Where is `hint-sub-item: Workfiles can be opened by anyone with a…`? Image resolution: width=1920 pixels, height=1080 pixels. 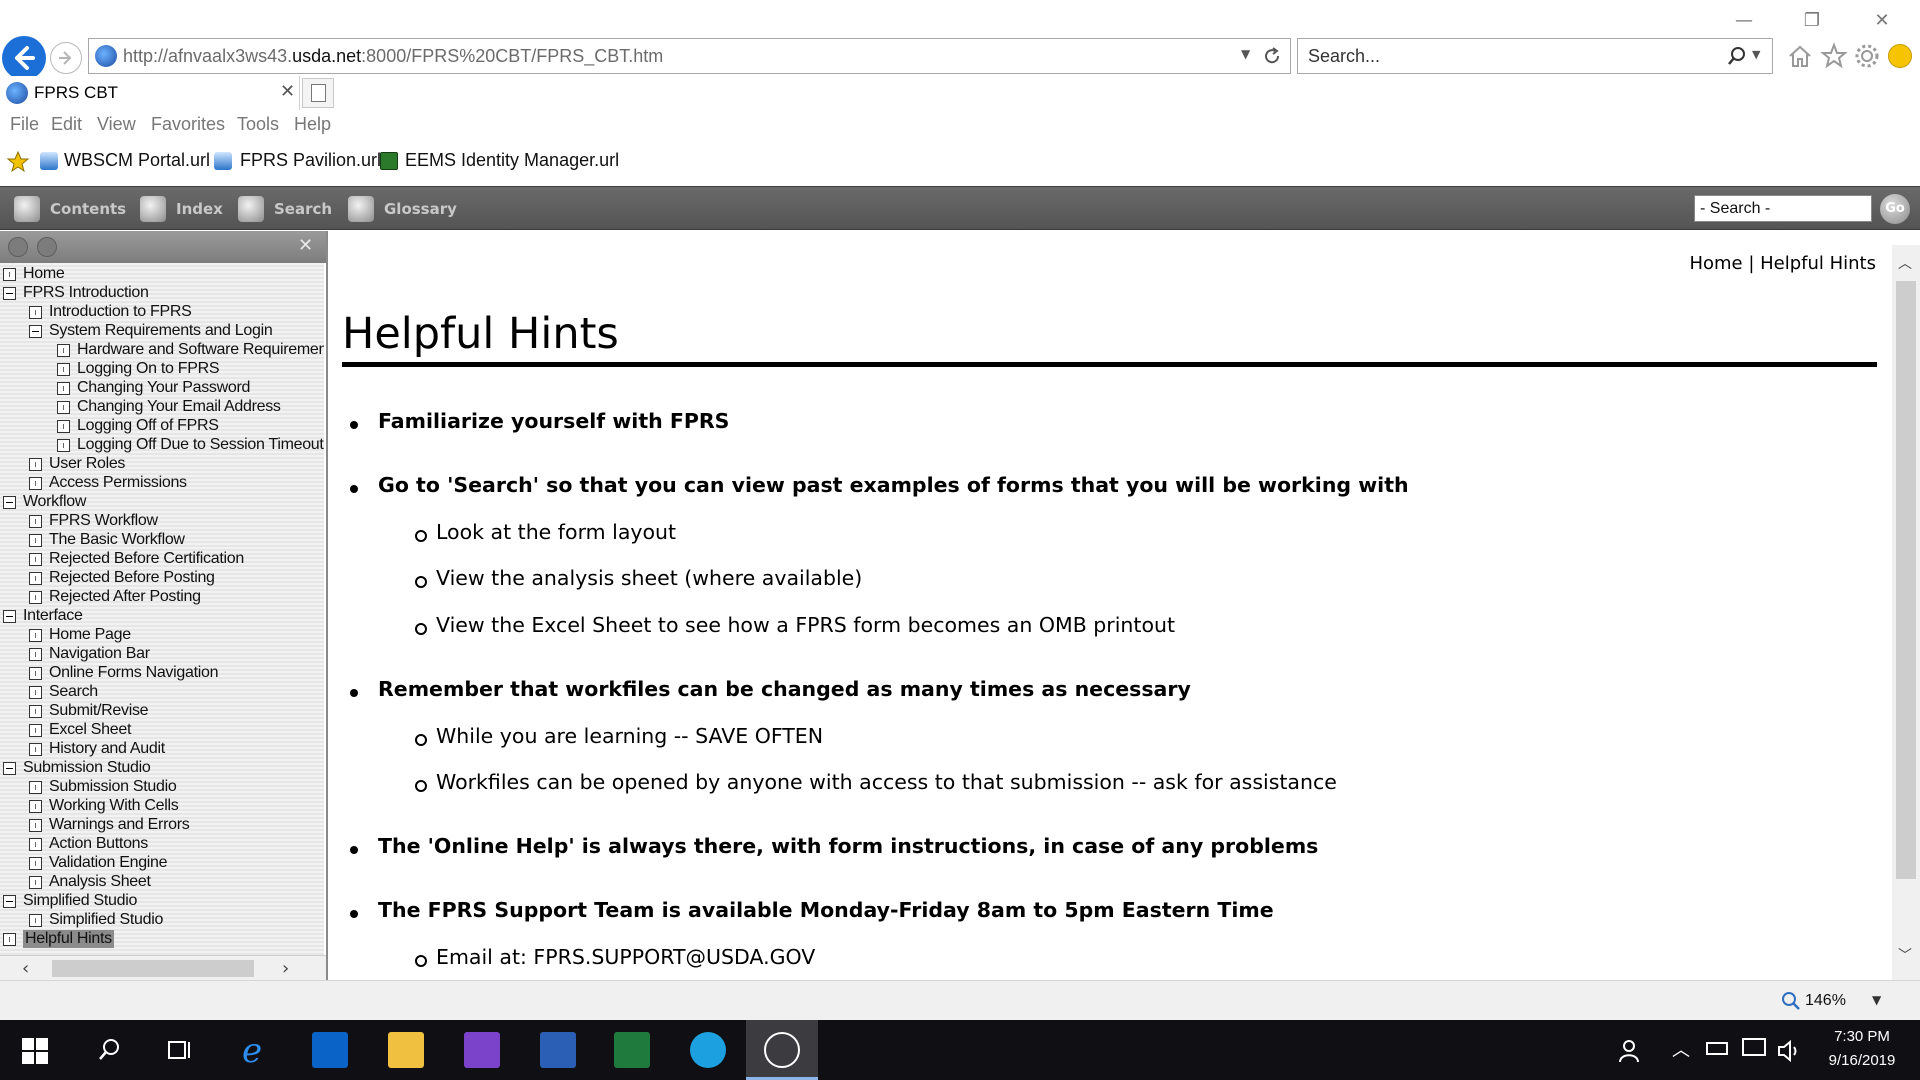 hint-sub-item: Workfiles can be opened by anyone with a… is located at coordinates (876, 782).